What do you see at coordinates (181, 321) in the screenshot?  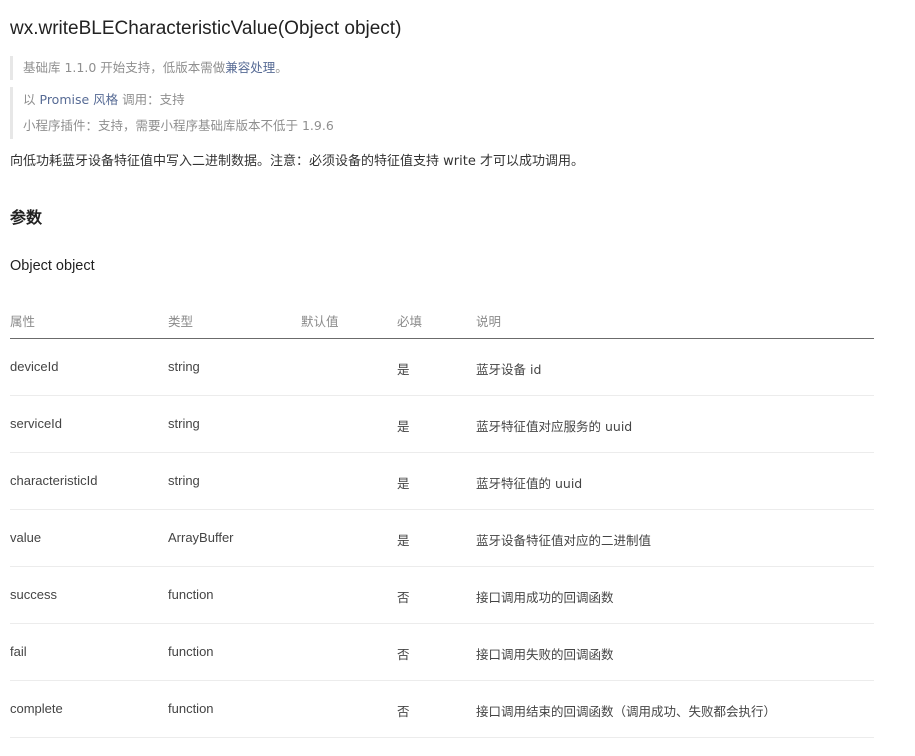 I see `header-type: 类型` at bounding box center [181, 321].